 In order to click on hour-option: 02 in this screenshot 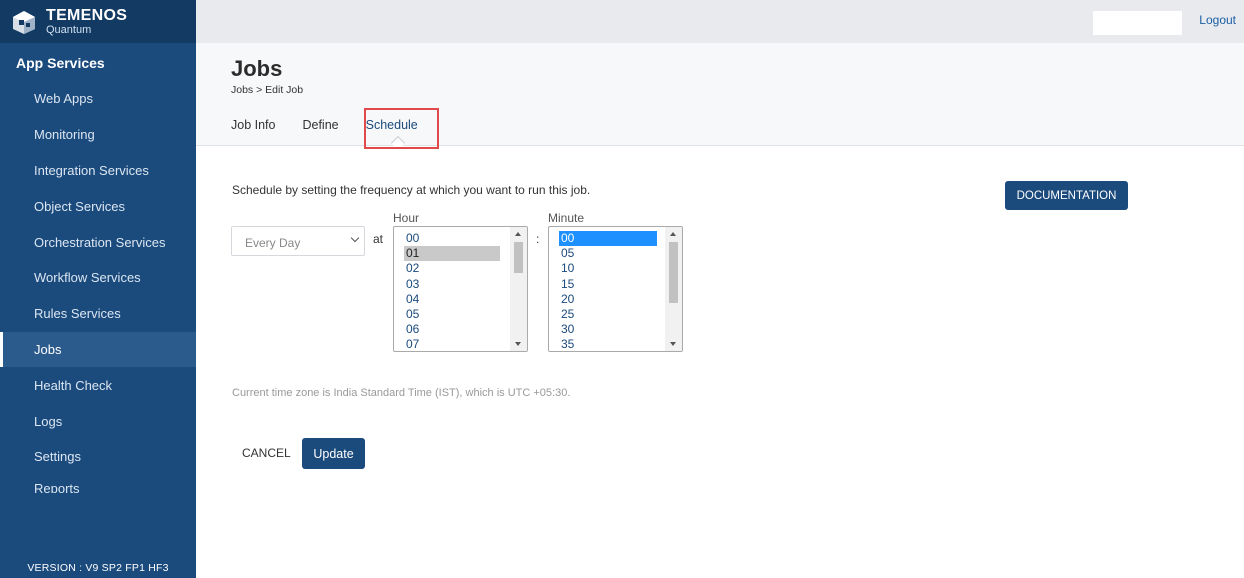, I will do `click(453, 268)`.